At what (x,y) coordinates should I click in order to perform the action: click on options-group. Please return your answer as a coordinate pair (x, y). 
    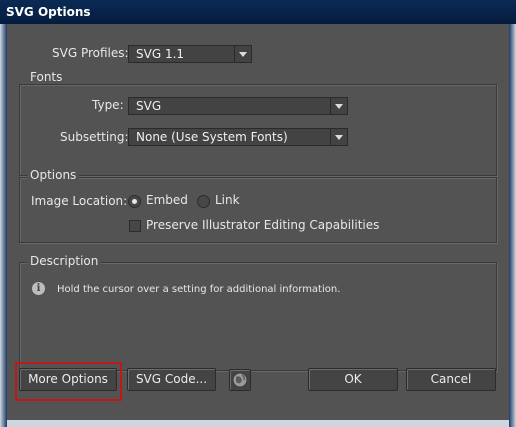
    Looking at the image, I should click on (258, 210).